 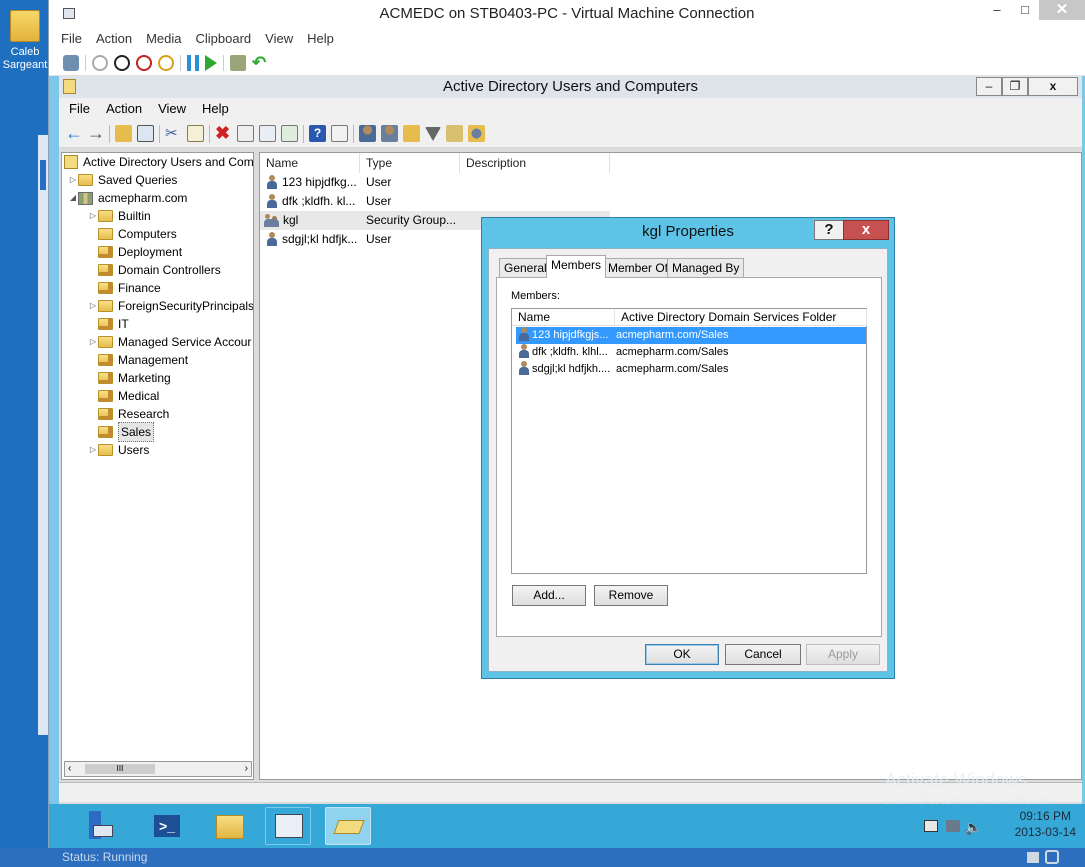 What do you see at coordinates (102, 826) in the screenshot?
I see `server-manager-icon` at bounding box center [102, 826].